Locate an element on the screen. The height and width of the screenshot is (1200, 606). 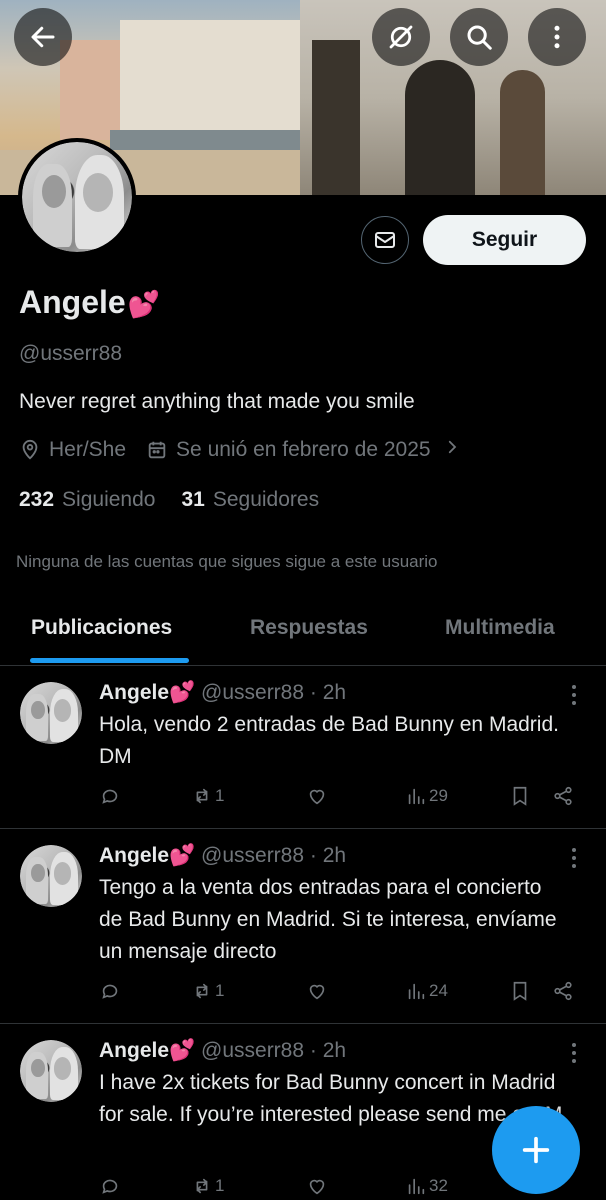
more-options-button is located at coordinates (557, 37).